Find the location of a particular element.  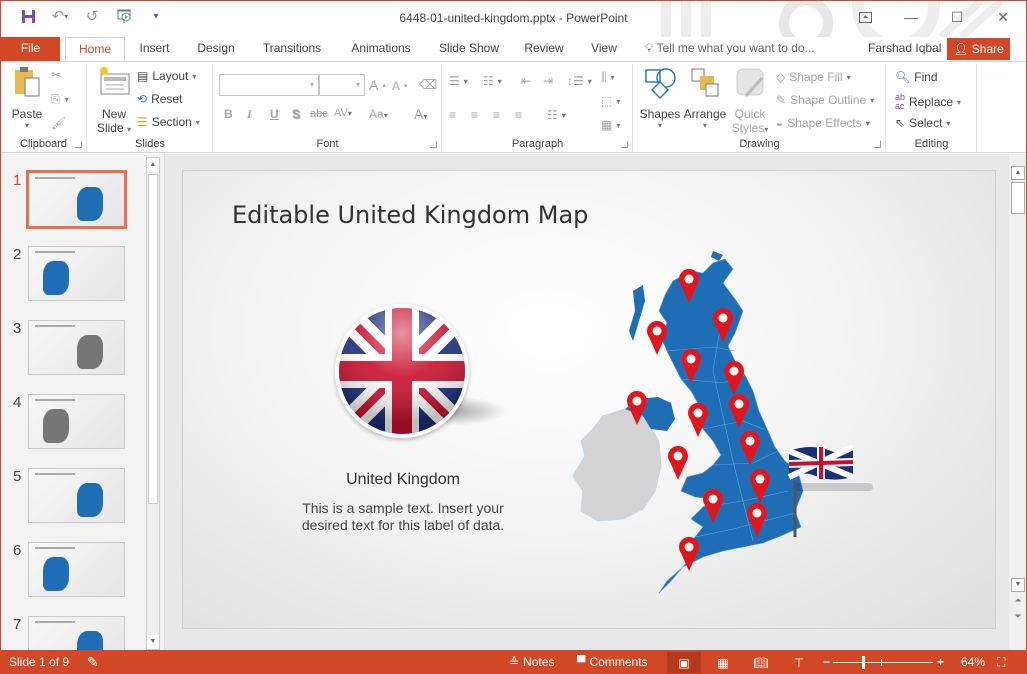

align-center-icon: ≡ is located at coordinates (474, 115).